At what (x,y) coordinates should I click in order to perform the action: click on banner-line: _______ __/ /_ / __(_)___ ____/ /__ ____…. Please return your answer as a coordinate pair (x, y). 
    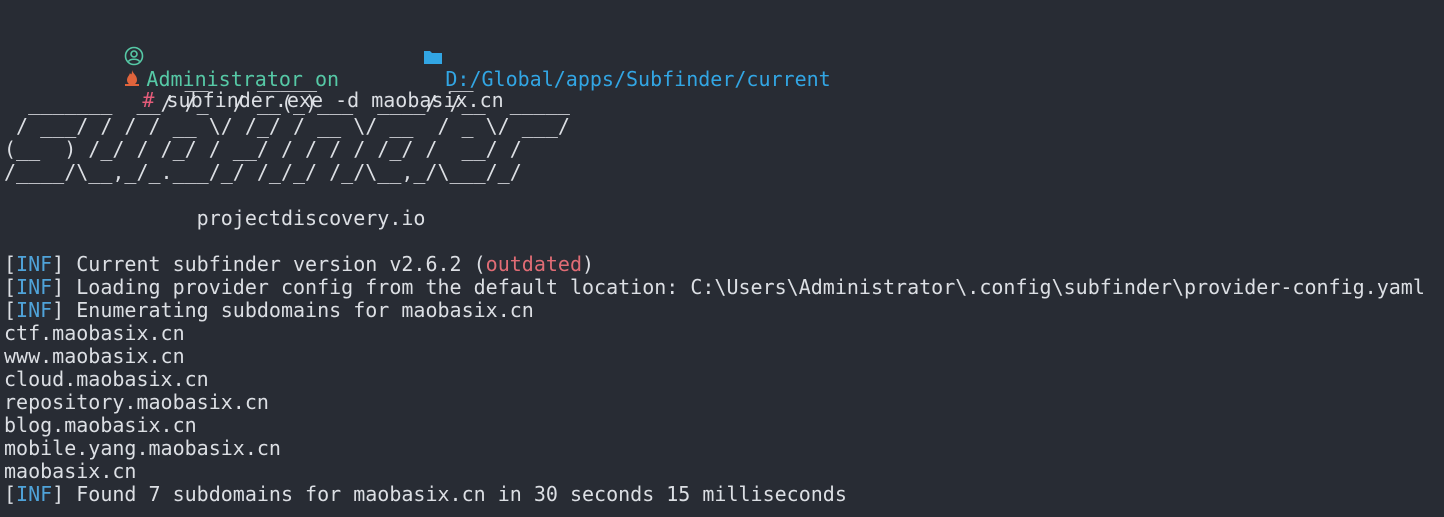
    Looking at the image, I should click on (287, 103).